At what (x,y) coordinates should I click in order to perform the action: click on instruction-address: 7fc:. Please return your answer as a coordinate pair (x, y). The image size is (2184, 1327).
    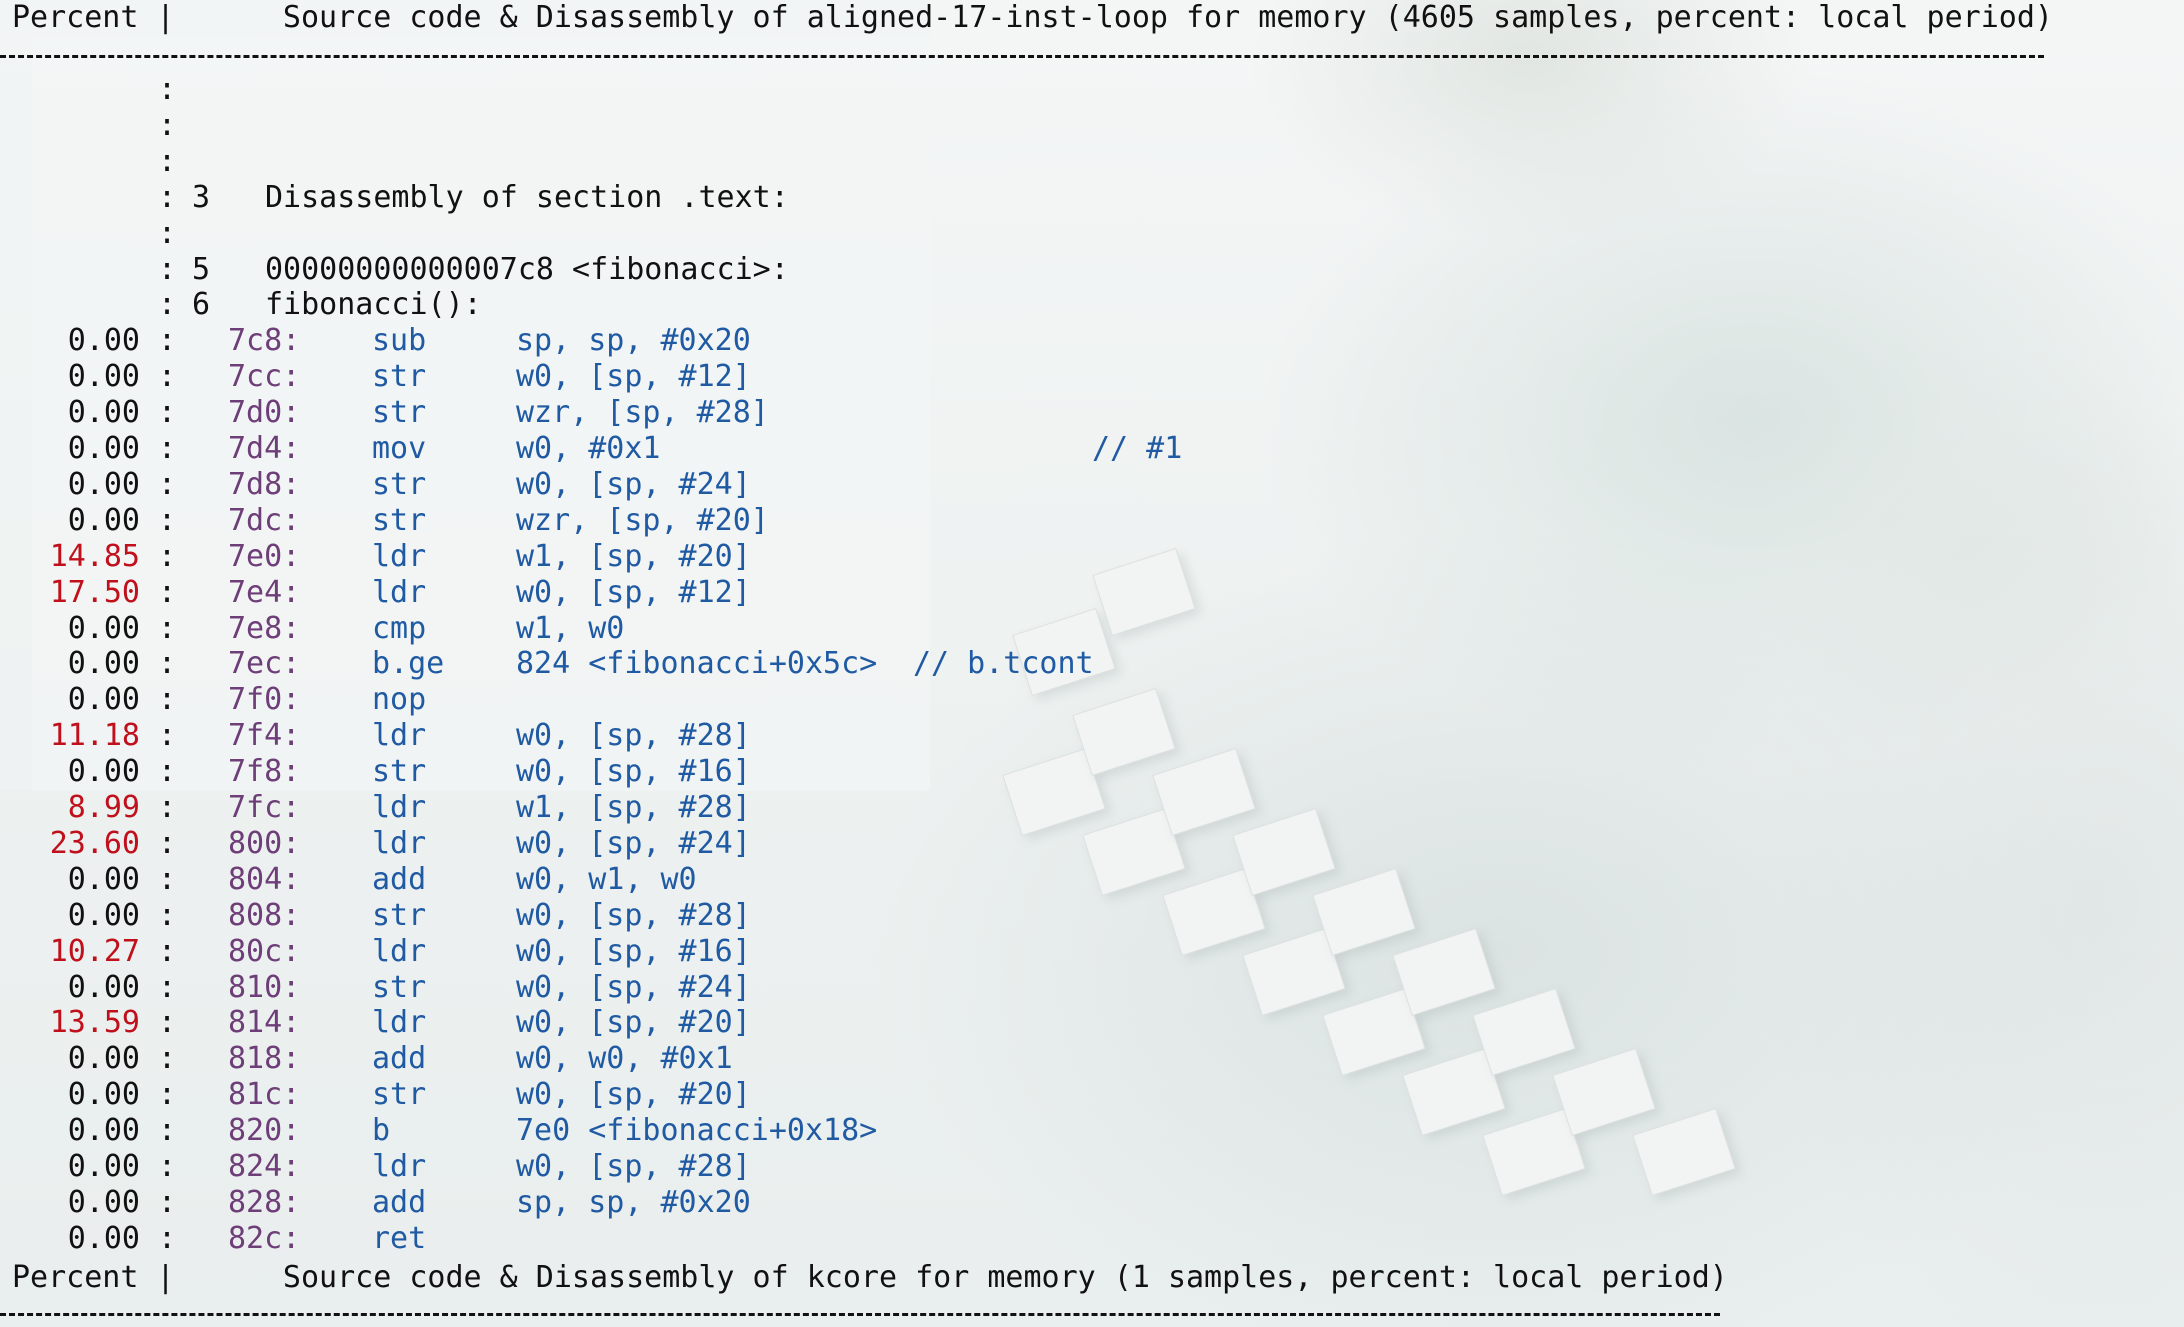
    Looking at the image, I should click on (264, 807).